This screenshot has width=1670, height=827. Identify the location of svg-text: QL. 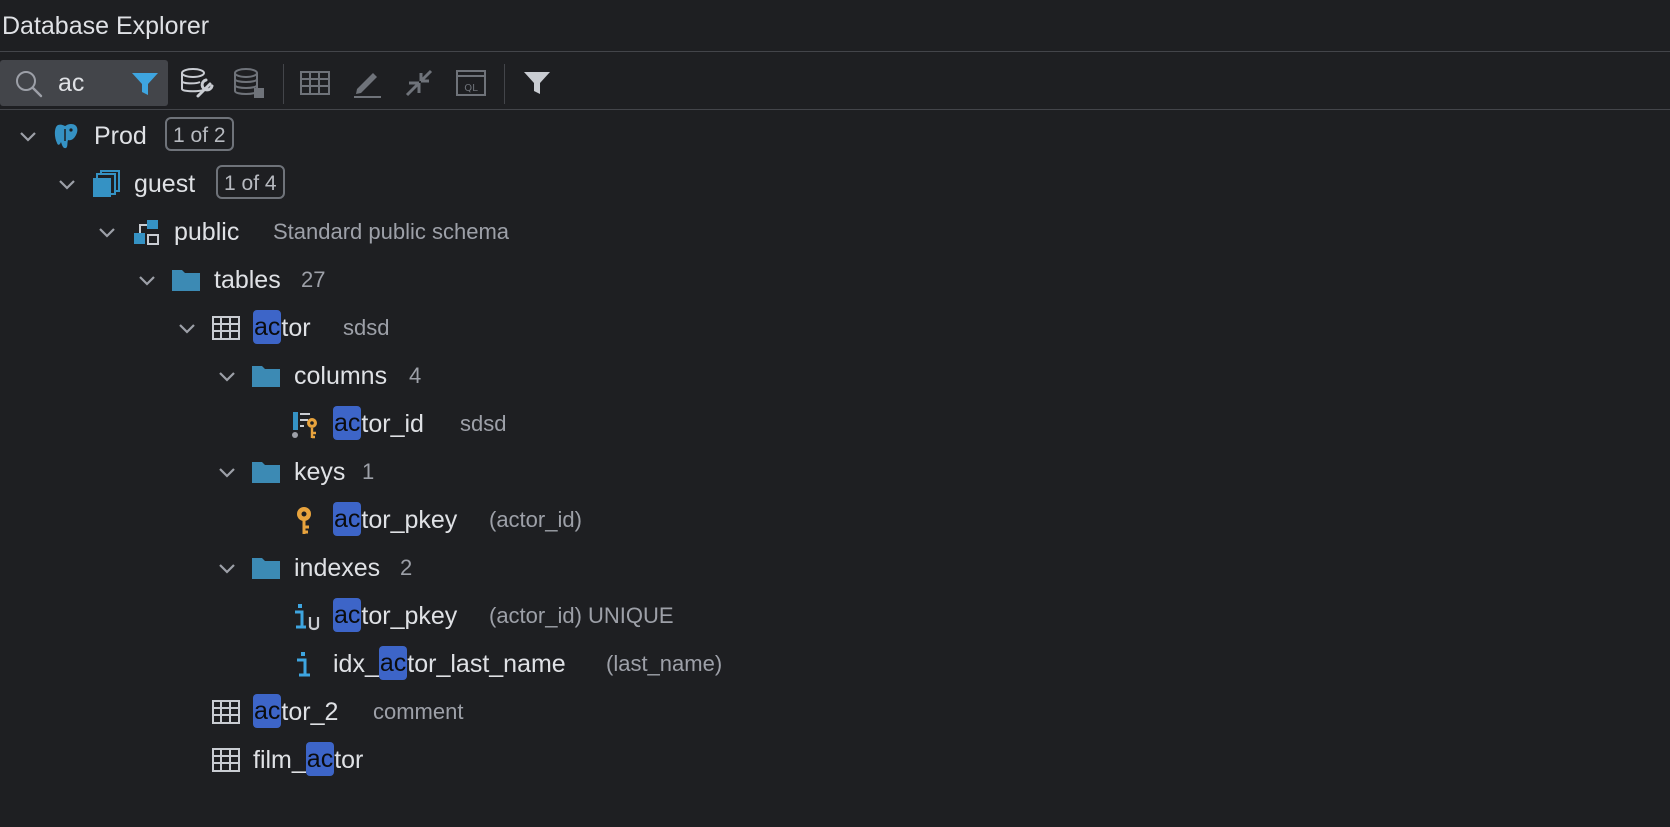
(471, 88).